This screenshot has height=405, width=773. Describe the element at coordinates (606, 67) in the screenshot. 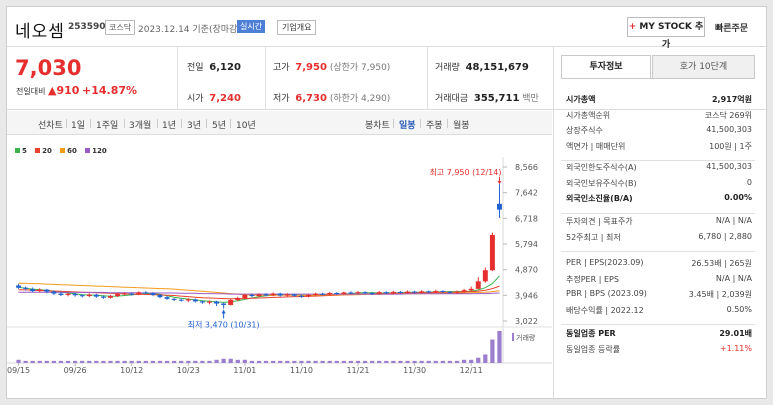

I see `tab-investment-info: 투자정보` at that location.